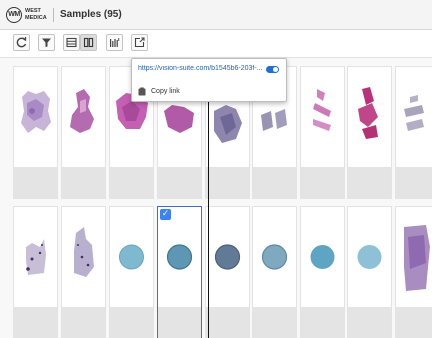 Image resolution: width=432 pixels, height=338 pixels. Describe the element at coordinates (216, 15) in the screenshot. I see `header-bar: WM WEST MEDICA Samples (95)` at that location.